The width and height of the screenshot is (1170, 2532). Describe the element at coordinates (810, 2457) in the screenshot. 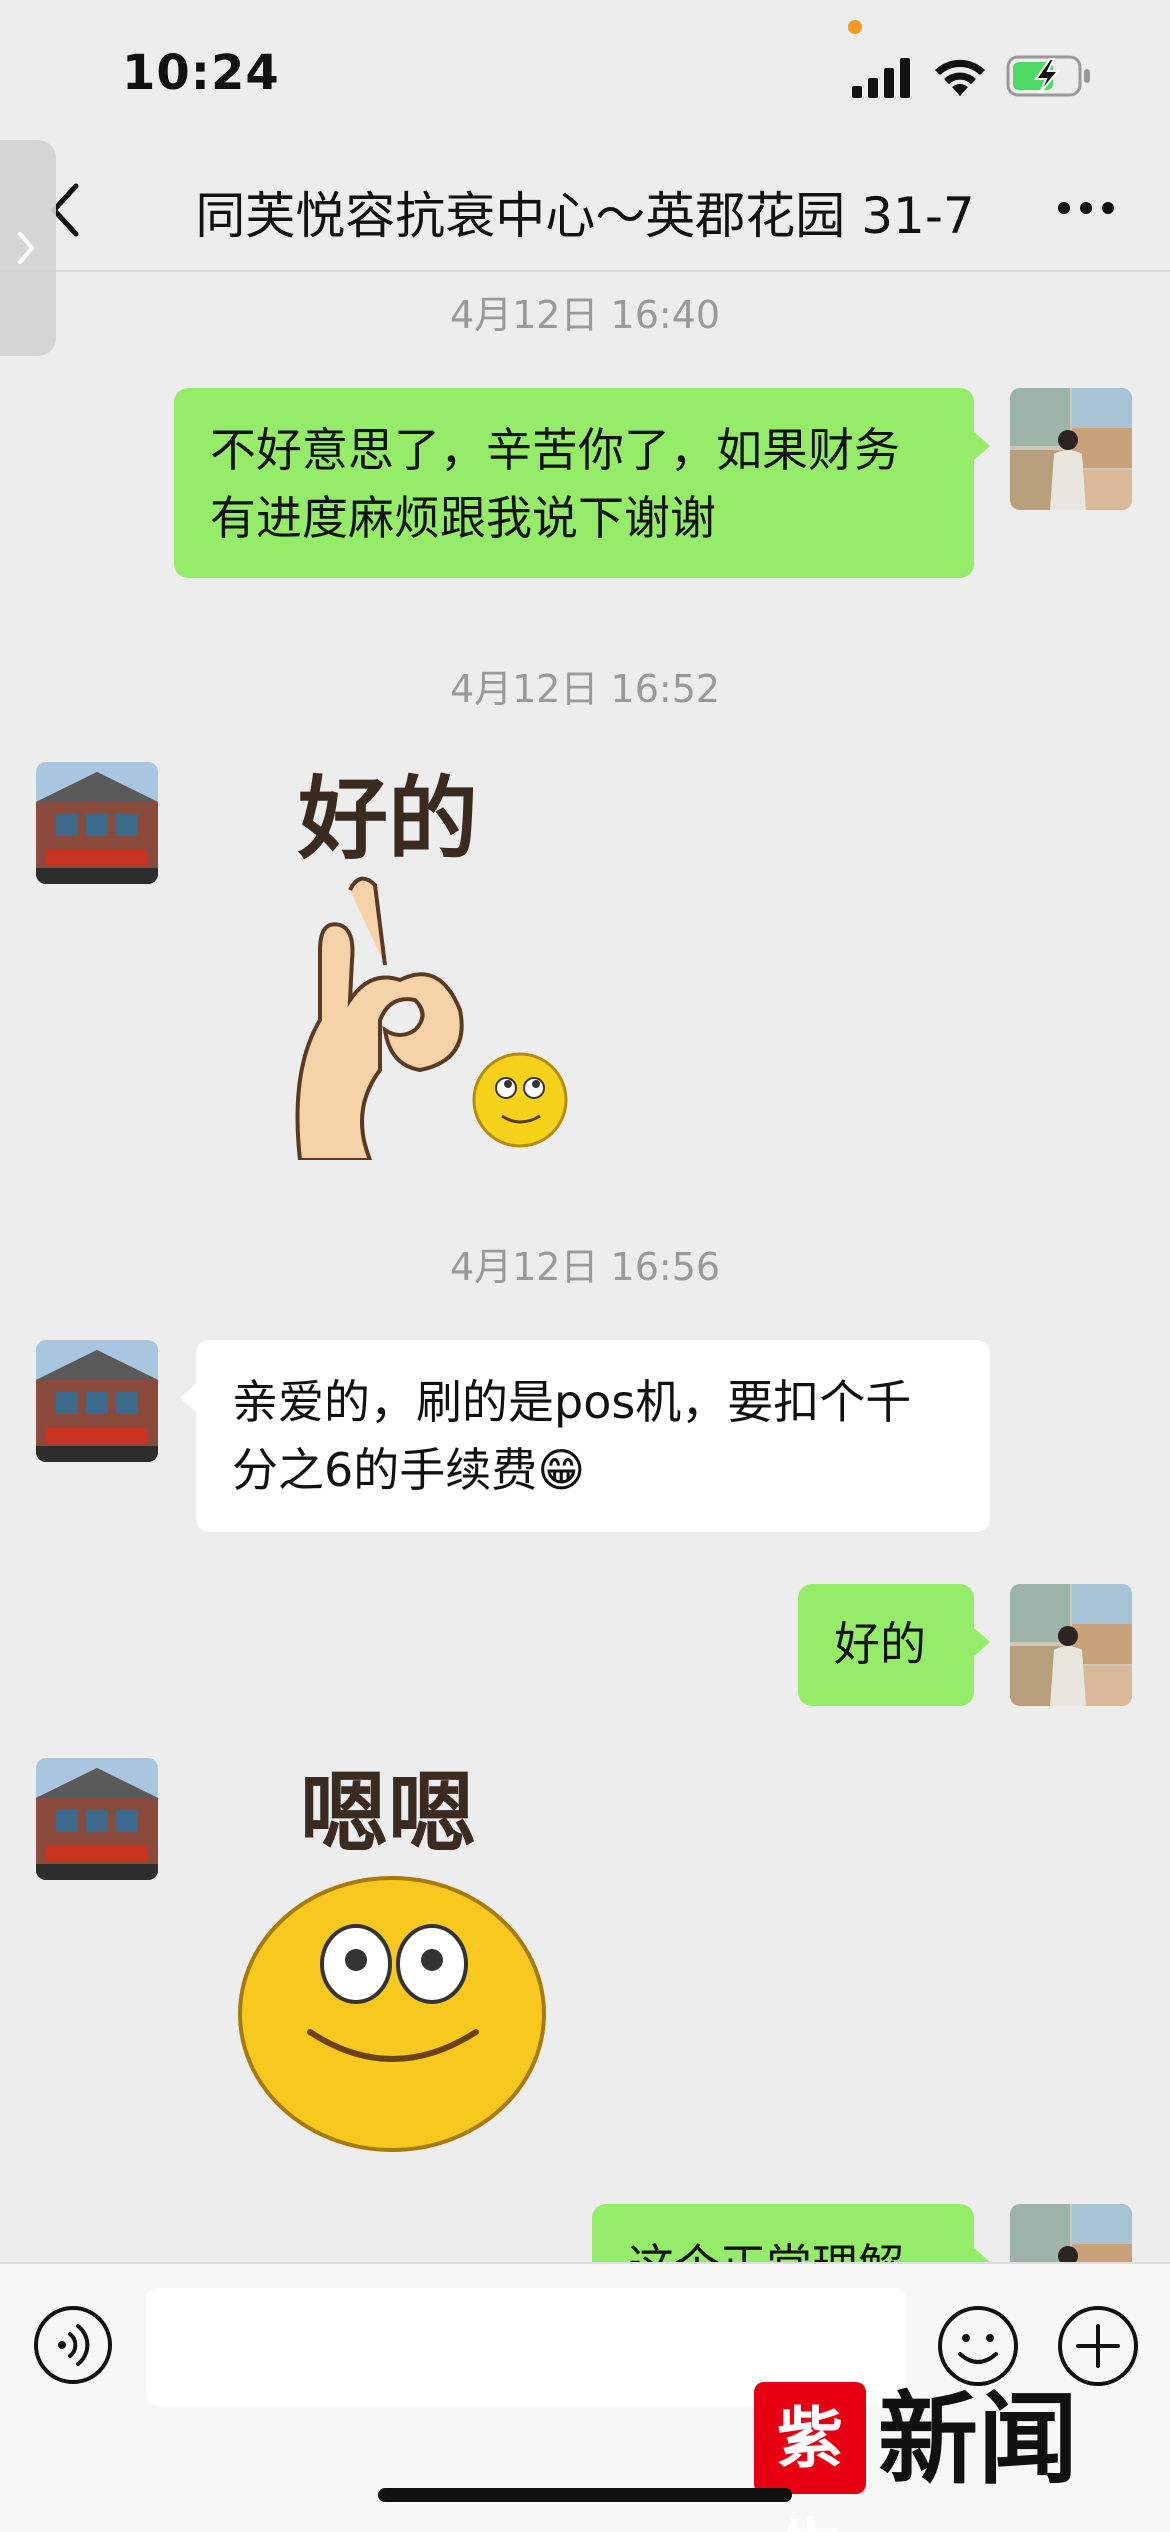

I see `watermark-logo: 紫牛` at that location.